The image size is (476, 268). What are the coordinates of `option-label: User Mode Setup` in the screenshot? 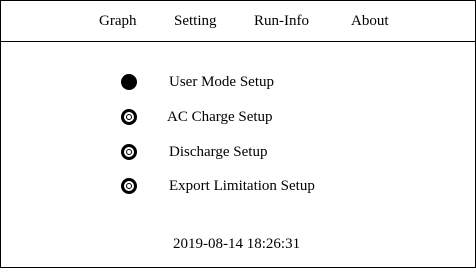 It's located at (221, 82).